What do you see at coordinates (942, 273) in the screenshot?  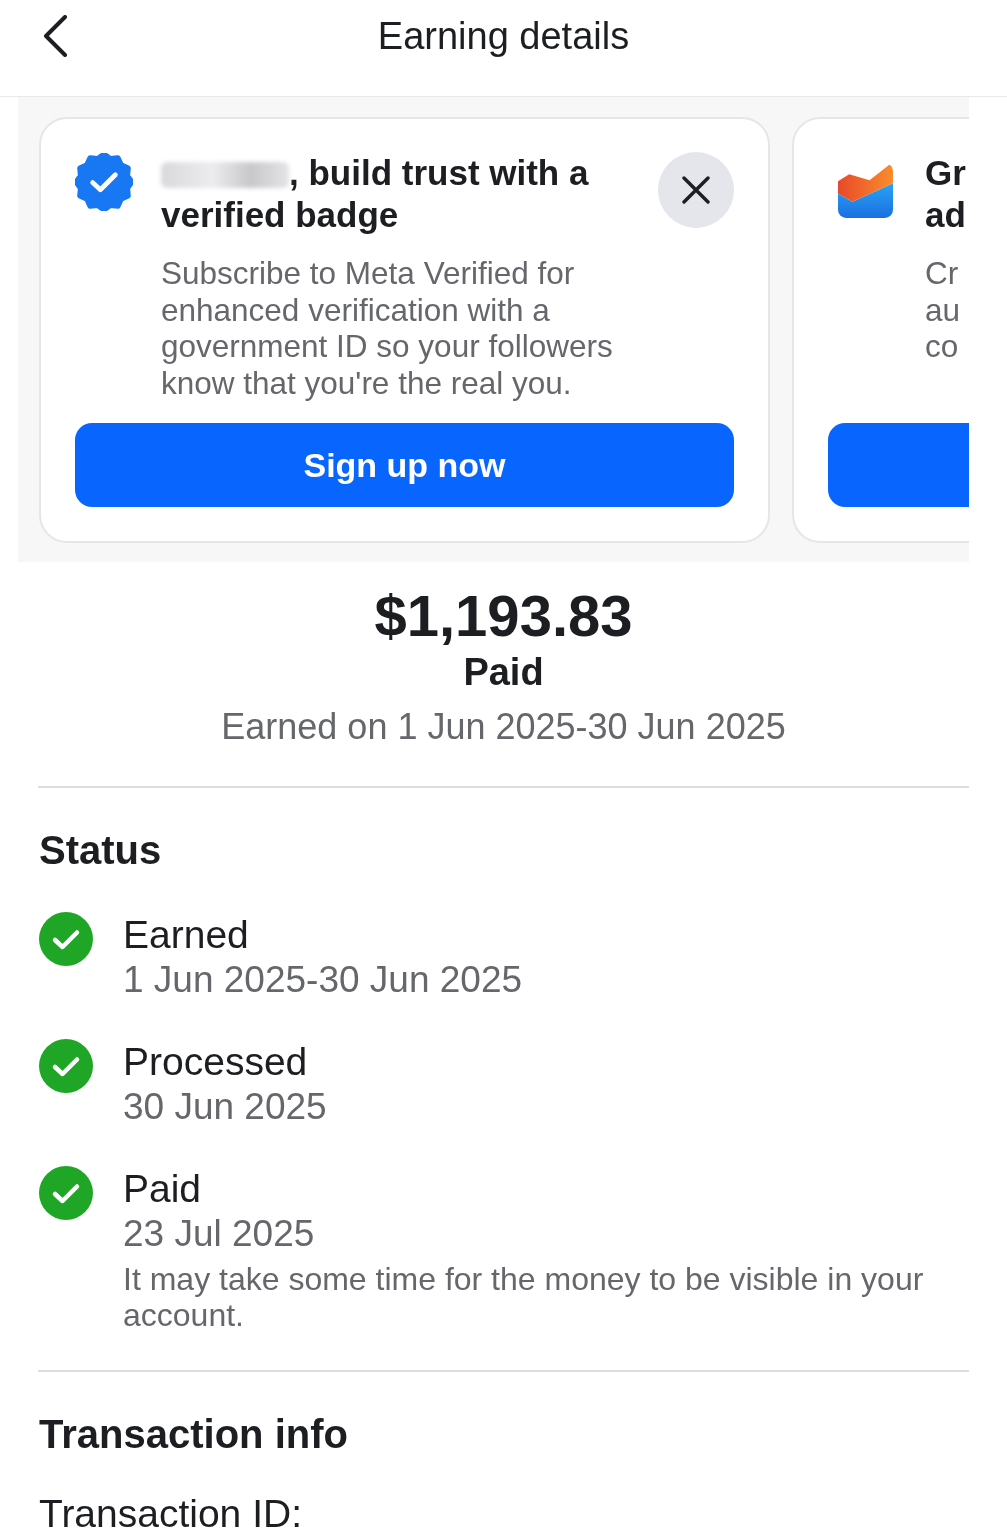 I see `card-description-fragment: Cr` at bounding box center [942, 273].